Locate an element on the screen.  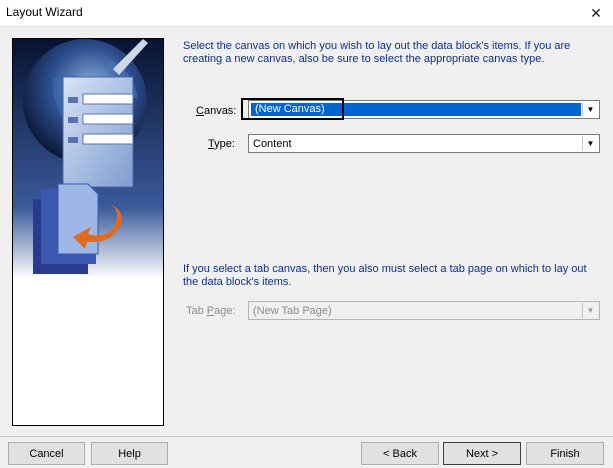
type-value: Content is located at coordinates (272, 144).